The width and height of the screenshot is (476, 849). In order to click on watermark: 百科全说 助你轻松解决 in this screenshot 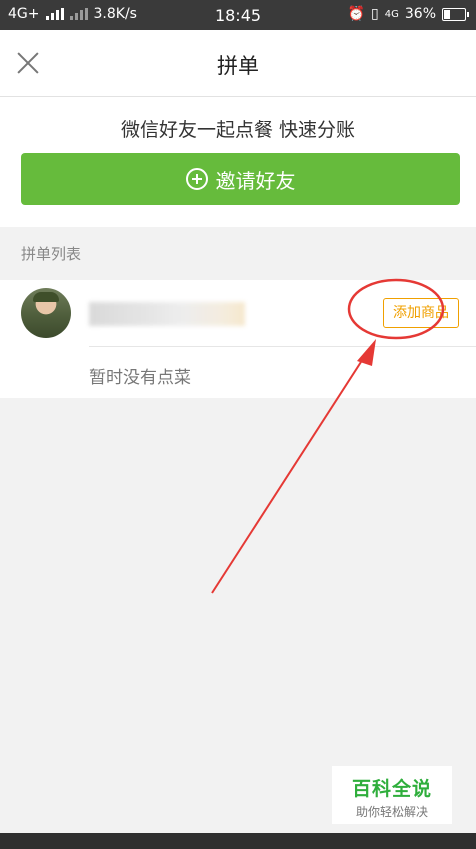, I will do `click(392, 795)`.